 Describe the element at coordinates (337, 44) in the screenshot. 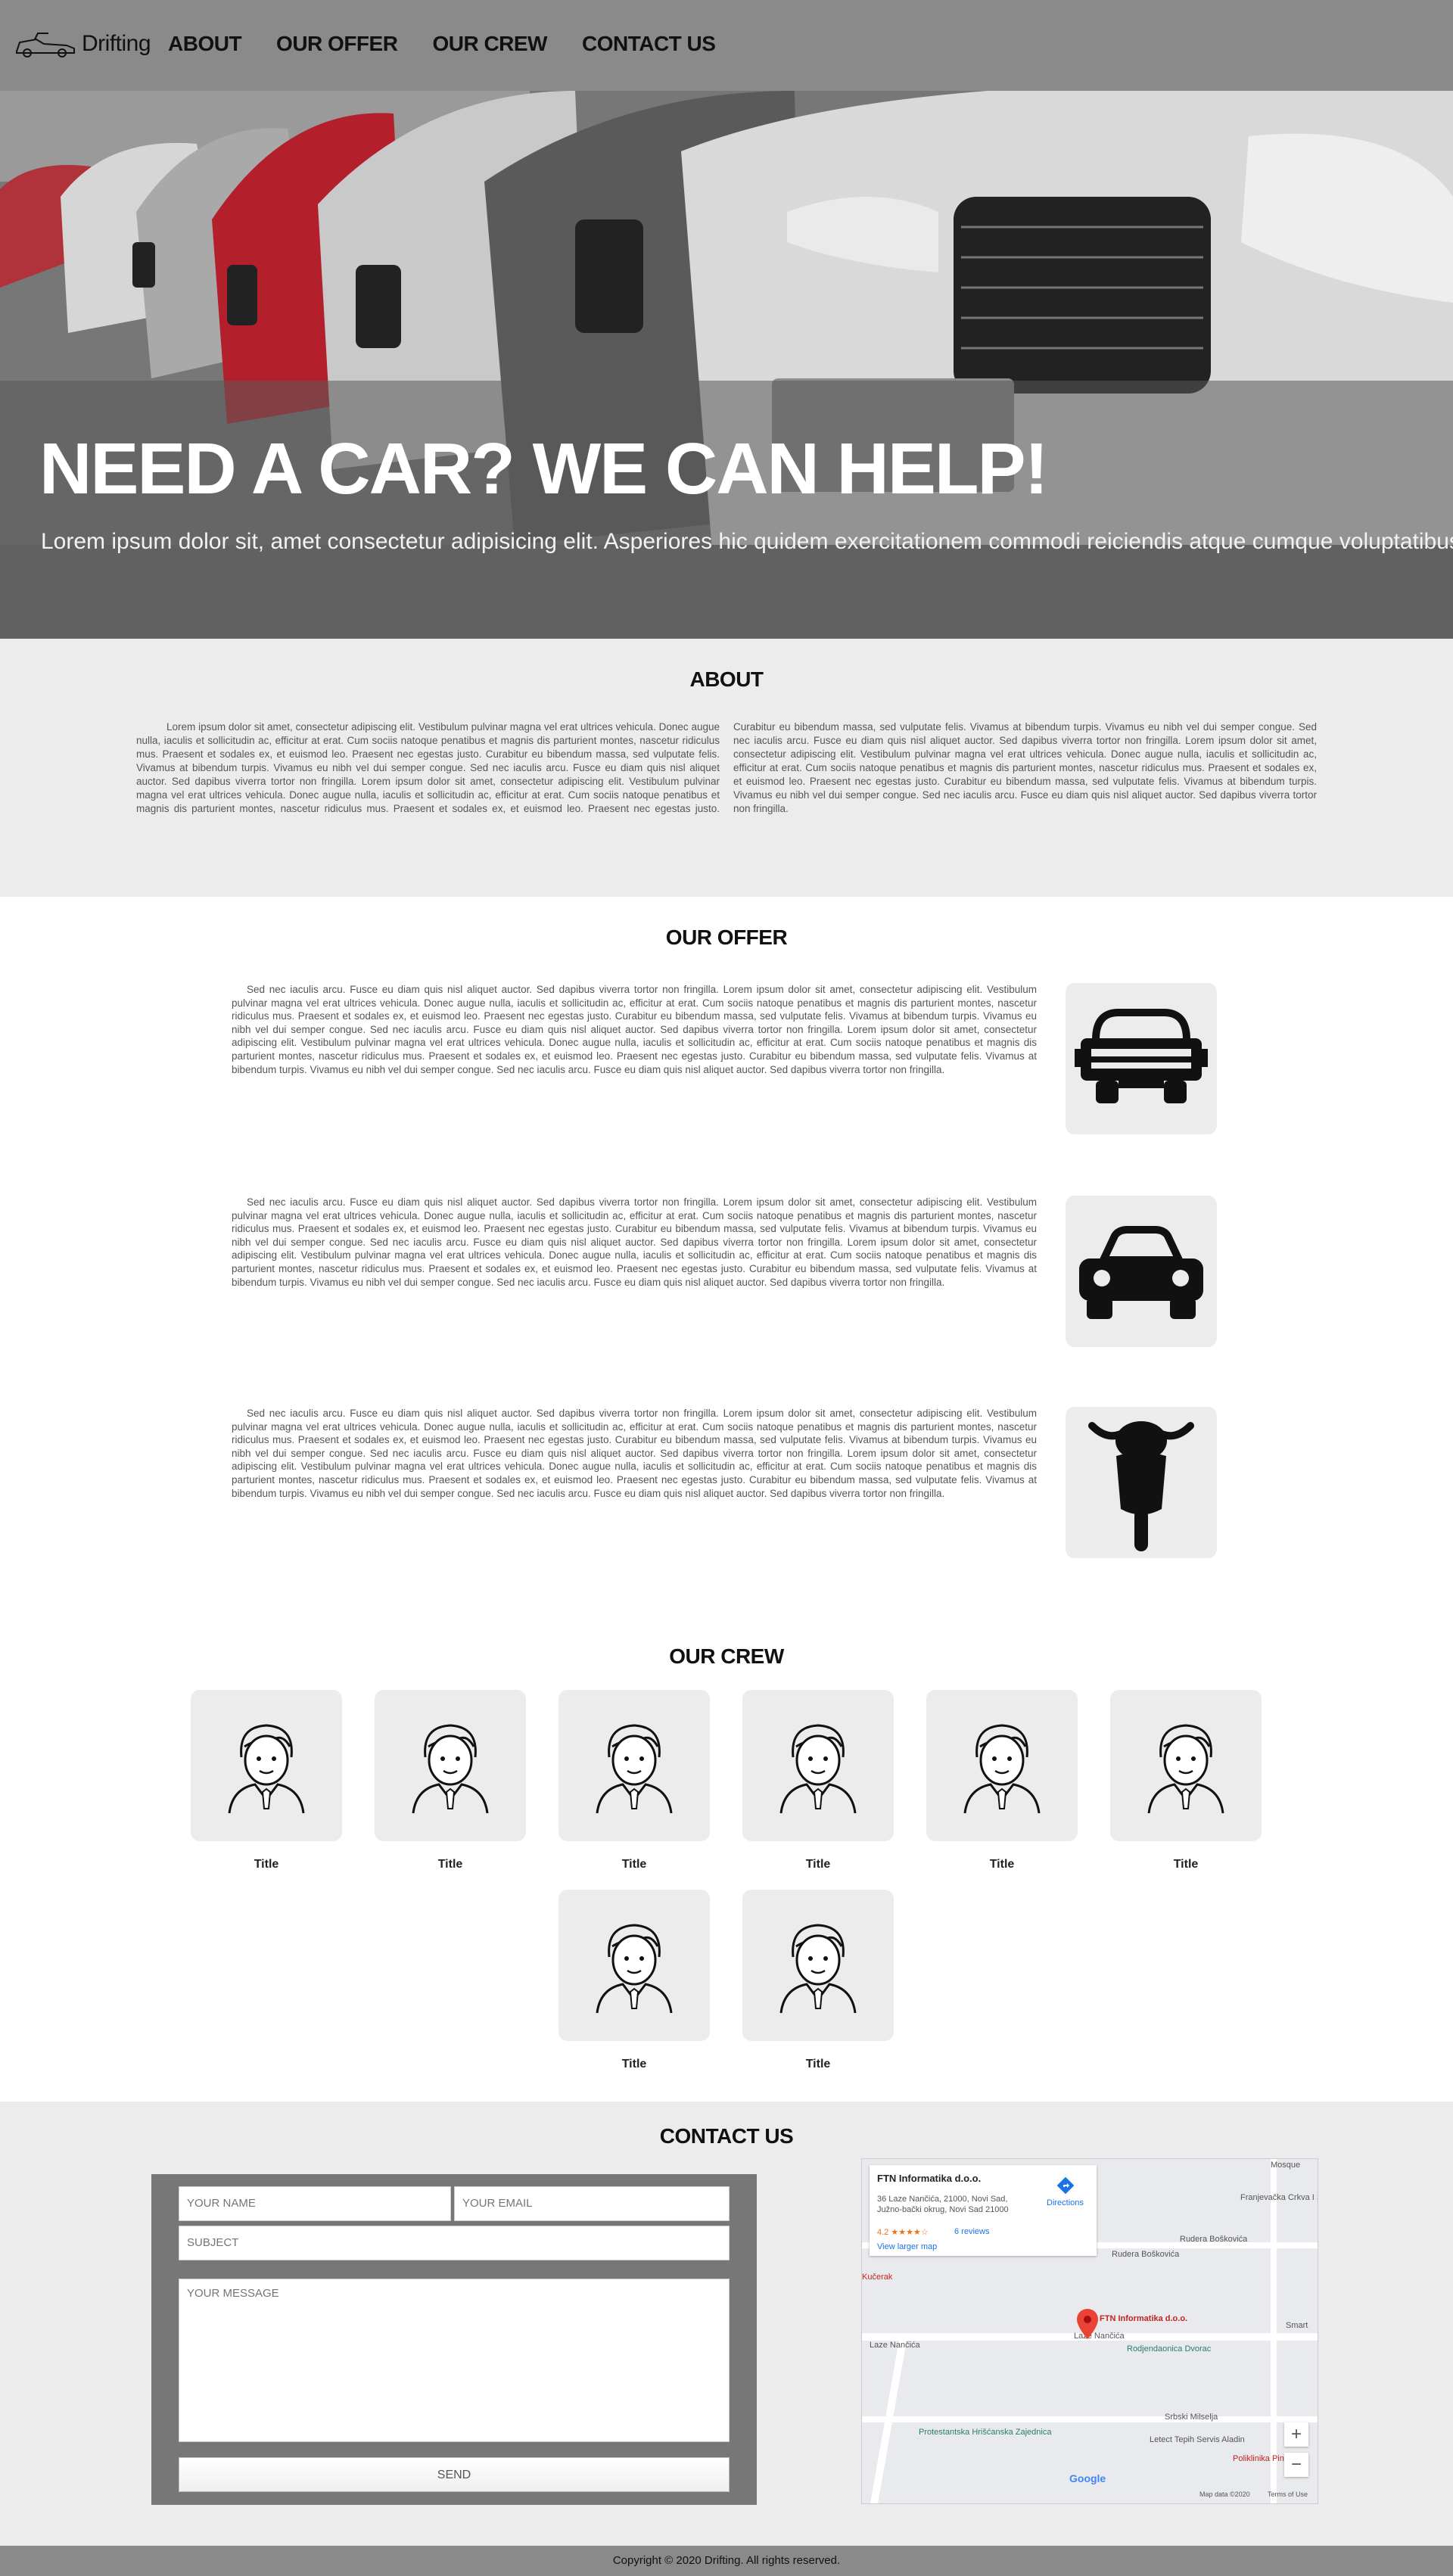

I see `nav-link-our-offer: OUR OFFER` at that location.